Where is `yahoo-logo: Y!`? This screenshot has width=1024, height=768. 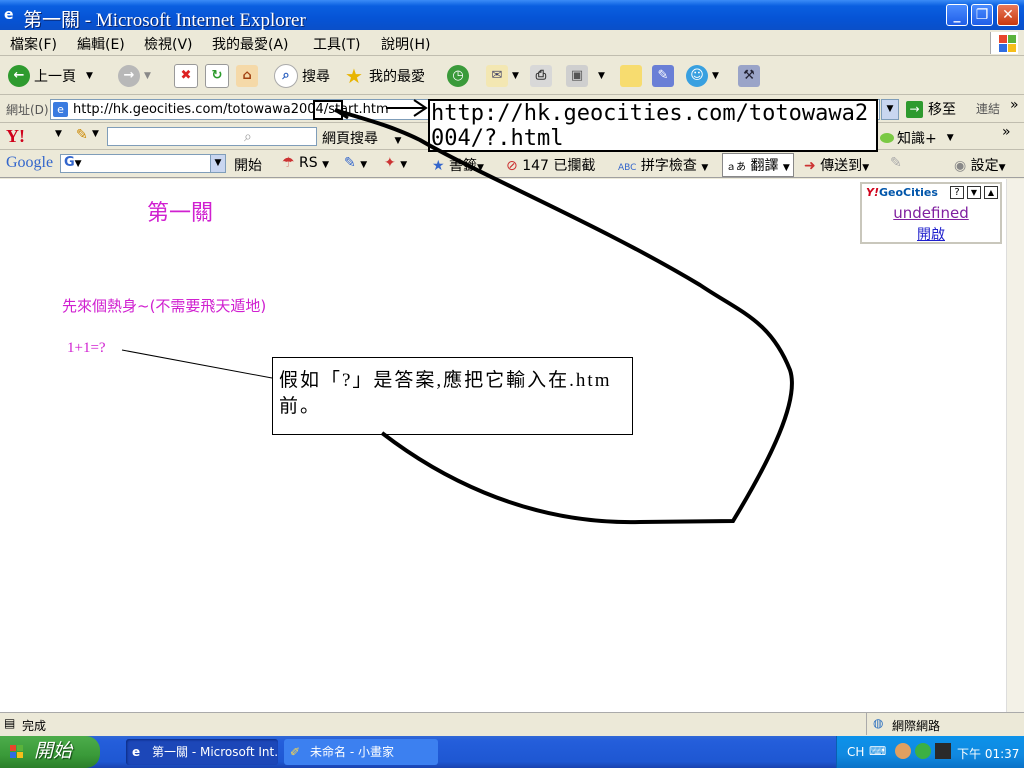
yahoo-logo: Y! is located at coordinates (15, 136).